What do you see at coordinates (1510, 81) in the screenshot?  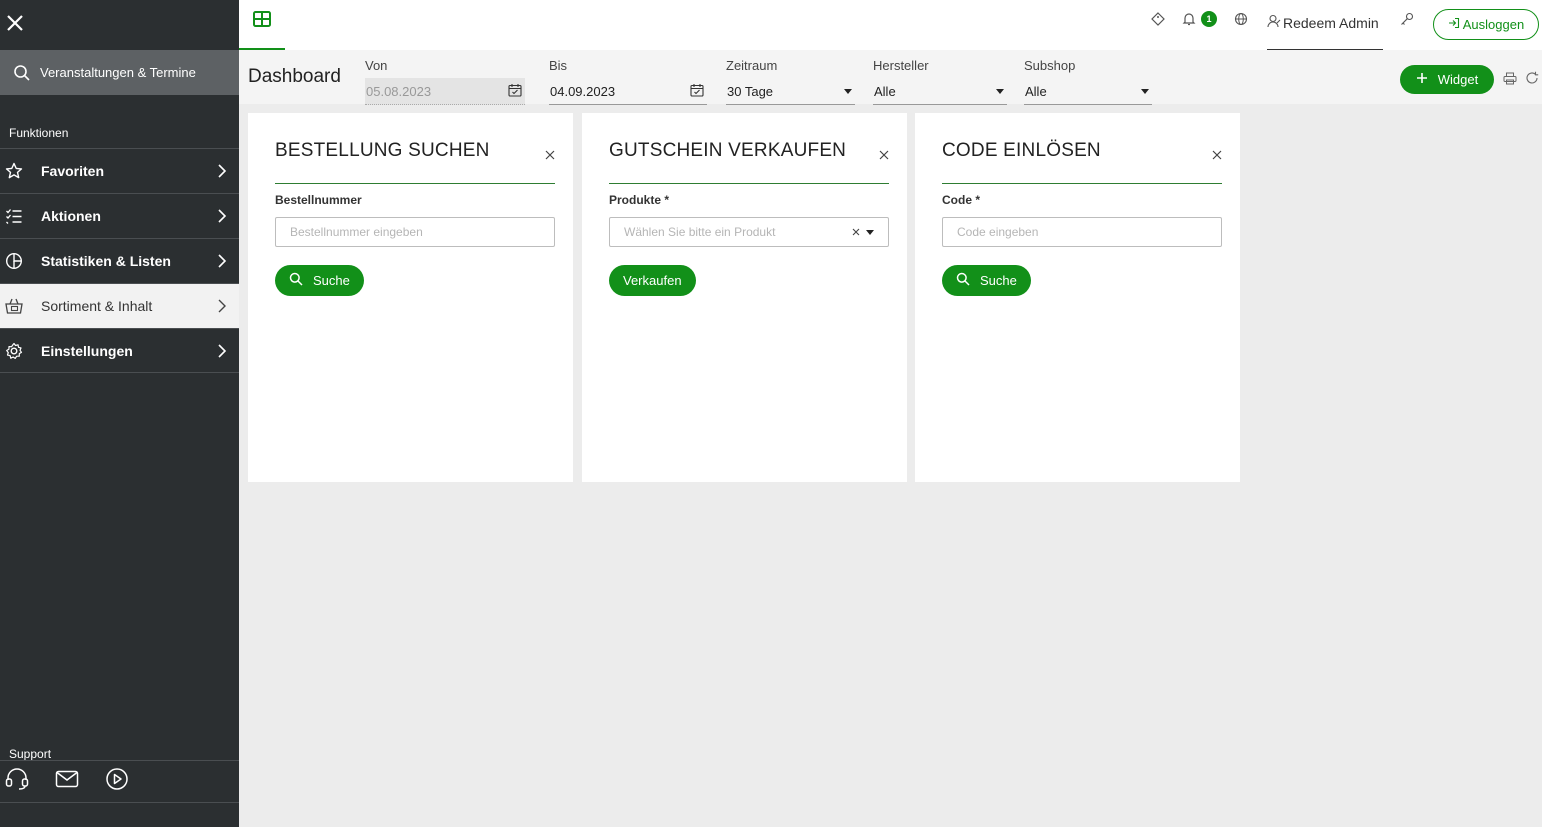 I see `print-icon` at bounding box center [1510, 81].